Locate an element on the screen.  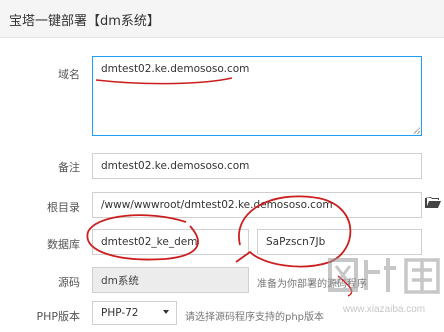
folder-icon is located at coordinates (433, 202).